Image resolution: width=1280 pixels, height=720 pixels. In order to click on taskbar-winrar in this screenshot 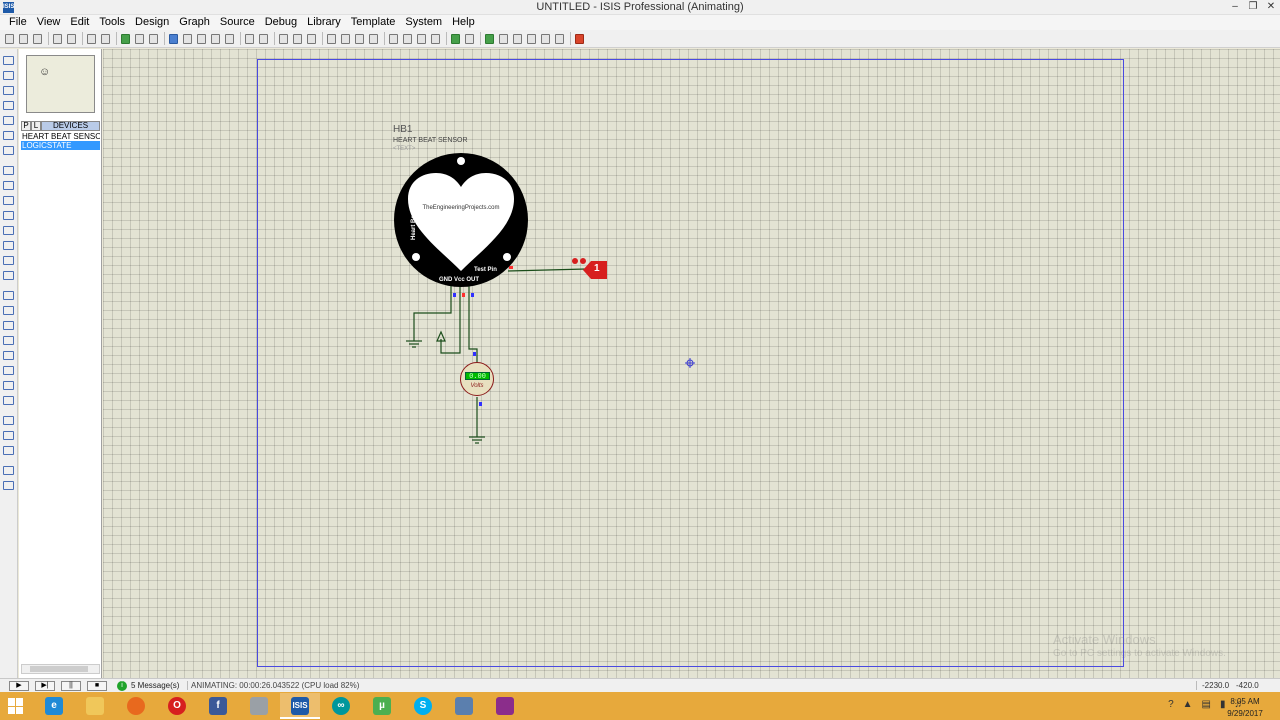, I will do `click(505, 706)`.